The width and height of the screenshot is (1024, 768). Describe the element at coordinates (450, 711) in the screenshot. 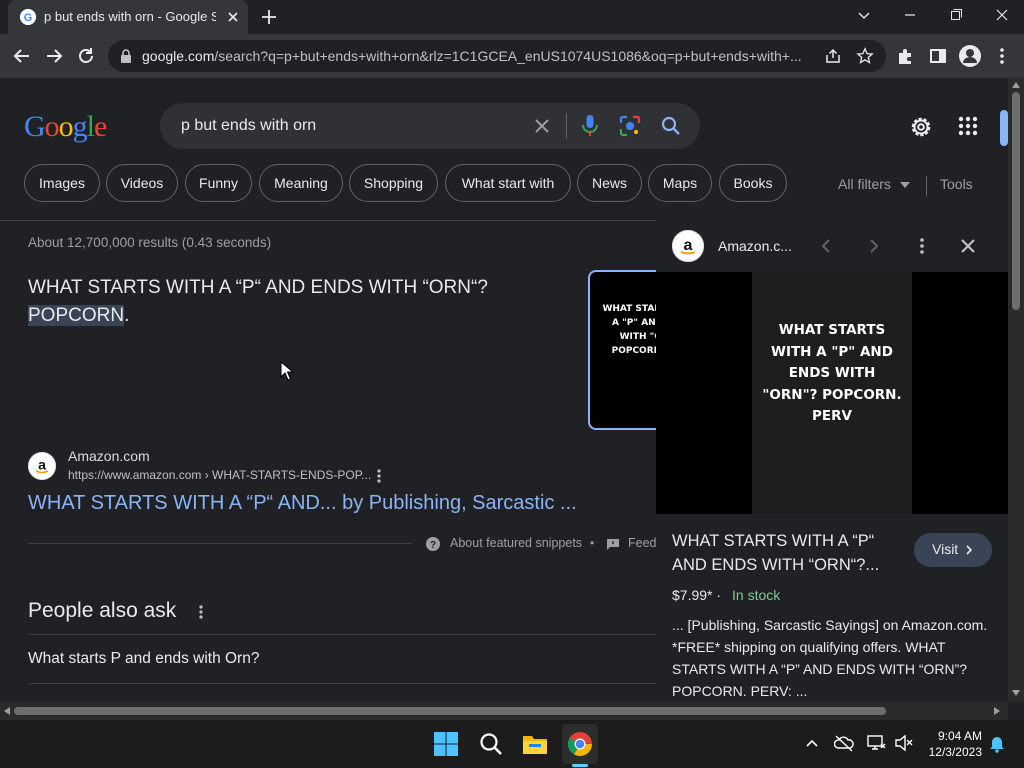

I see `horizontal-scroll-thumb` at that location.